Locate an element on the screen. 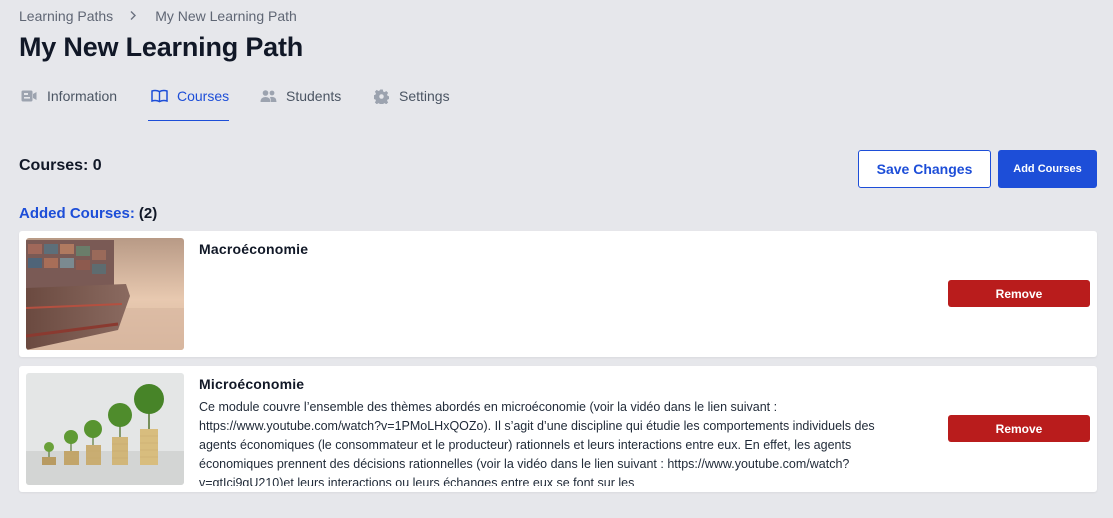  id-card-icon is located at coordinates (29, 96).